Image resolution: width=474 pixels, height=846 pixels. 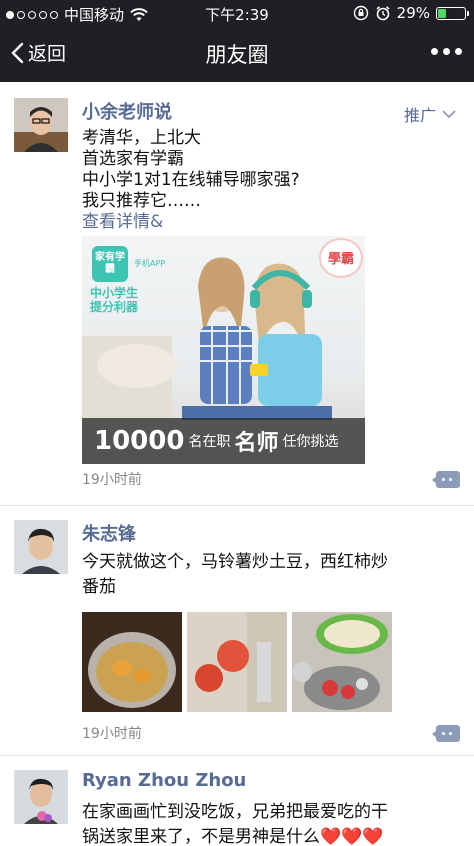 I want to click on ad-slogan-line: 提分利器, so click(x=114, y=307).